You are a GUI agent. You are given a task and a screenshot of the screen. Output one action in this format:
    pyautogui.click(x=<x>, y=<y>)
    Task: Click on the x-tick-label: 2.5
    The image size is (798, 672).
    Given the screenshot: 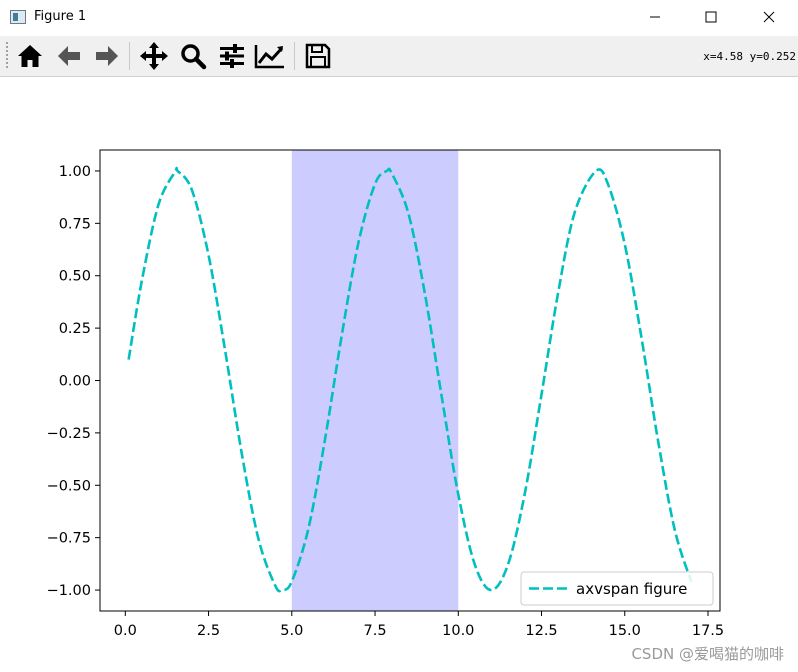 What is the action you would take?
    pyautogui.click(x=208, y=631)
    